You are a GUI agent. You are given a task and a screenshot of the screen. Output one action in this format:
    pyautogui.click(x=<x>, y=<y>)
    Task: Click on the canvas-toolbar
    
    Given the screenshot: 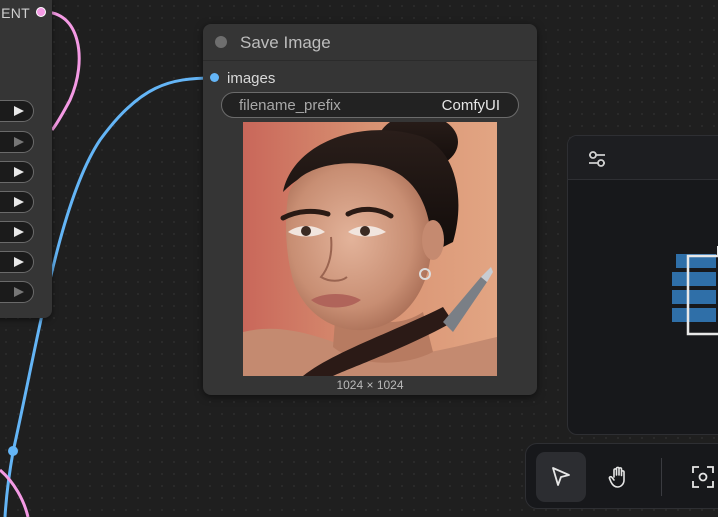 What is the action you would take?
    pyautogui.click(x=621, y=476)
    